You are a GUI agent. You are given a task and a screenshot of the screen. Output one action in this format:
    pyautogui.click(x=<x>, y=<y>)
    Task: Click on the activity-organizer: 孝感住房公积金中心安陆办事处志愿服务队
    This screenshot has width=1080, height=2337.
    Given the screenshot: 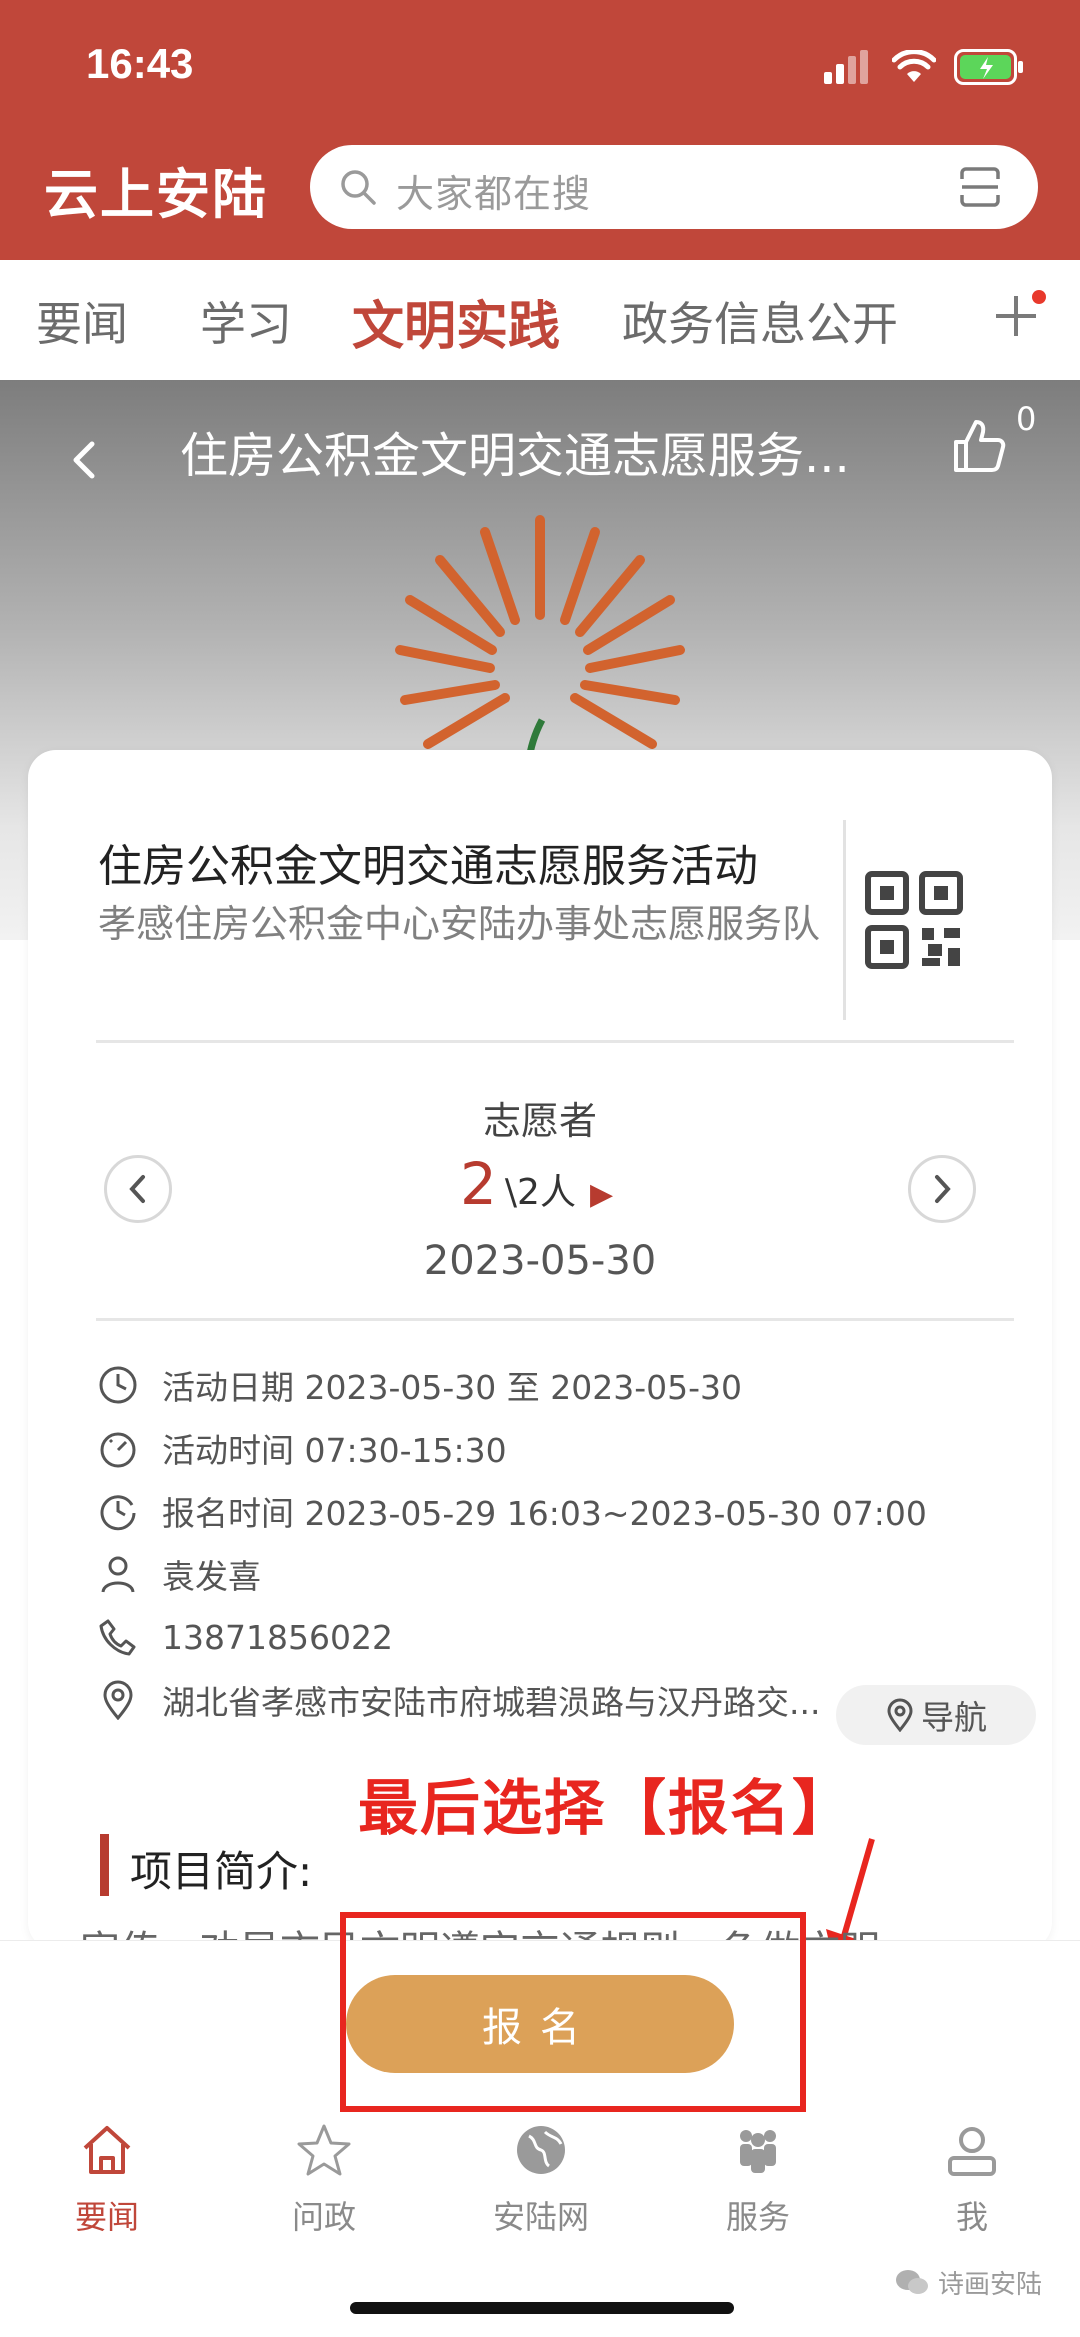 What is the action you would take?
    pyautogui.click(x=459, y=924)
    